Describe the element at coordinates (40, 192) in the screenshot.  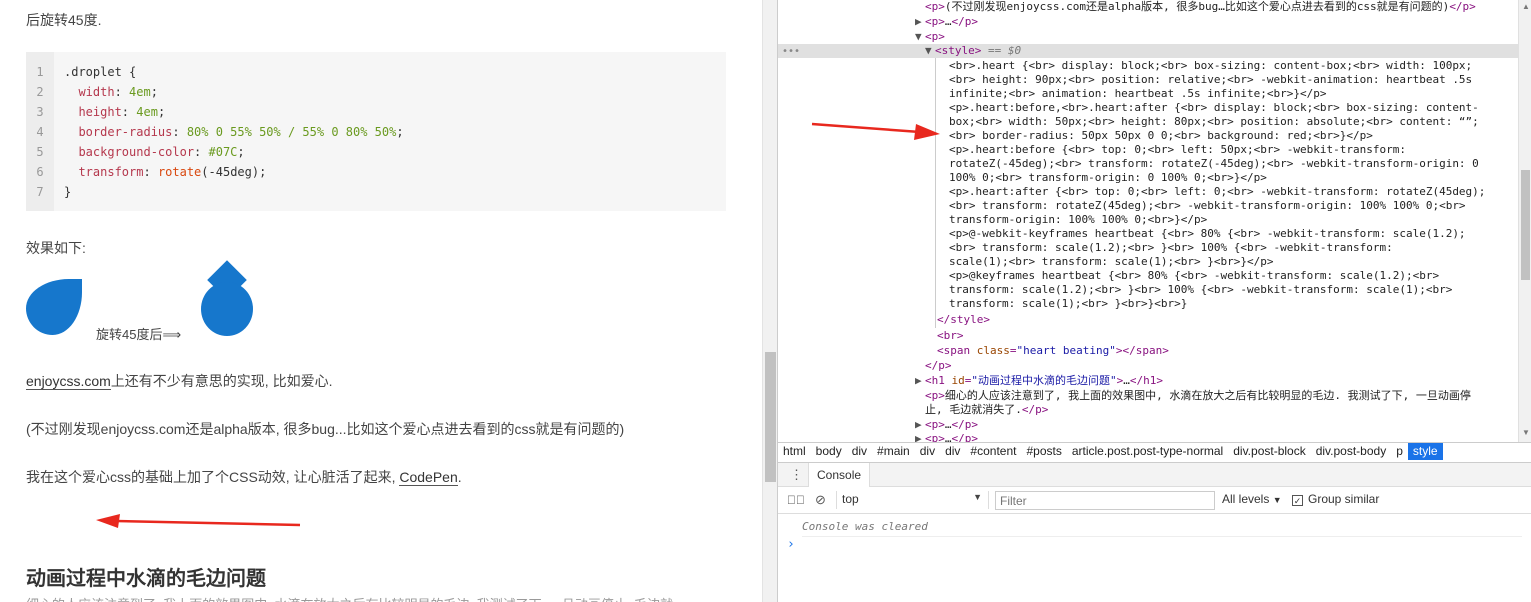
I see `line-number: 7` at that location.